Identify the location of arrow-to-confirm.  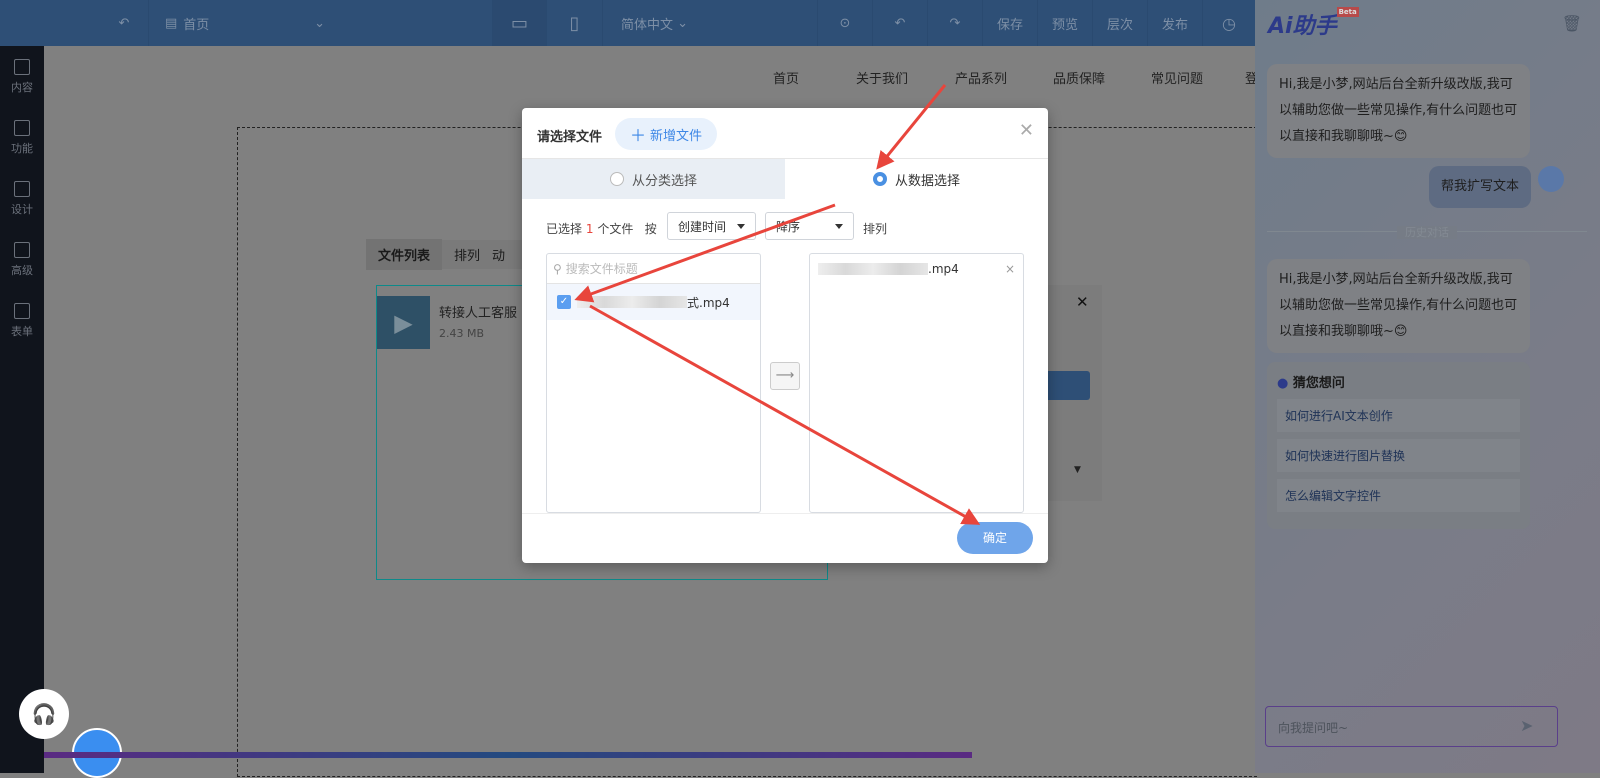
(785, 414).